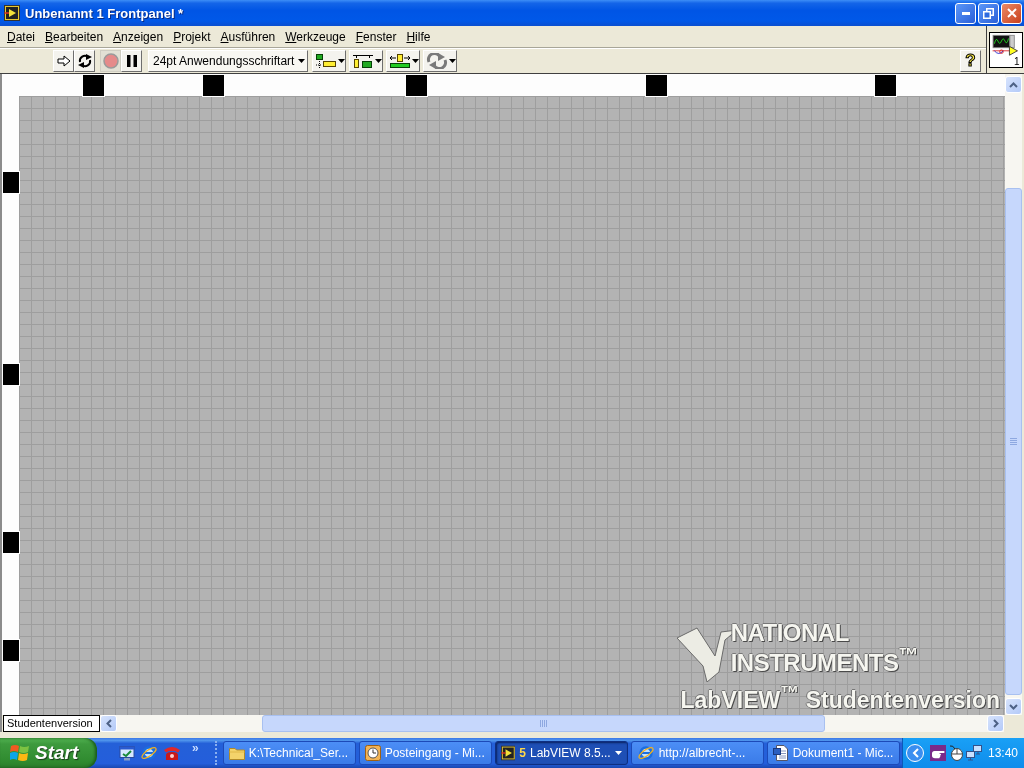  I want to click on vertical-scrollbar, so click(1013, 394).